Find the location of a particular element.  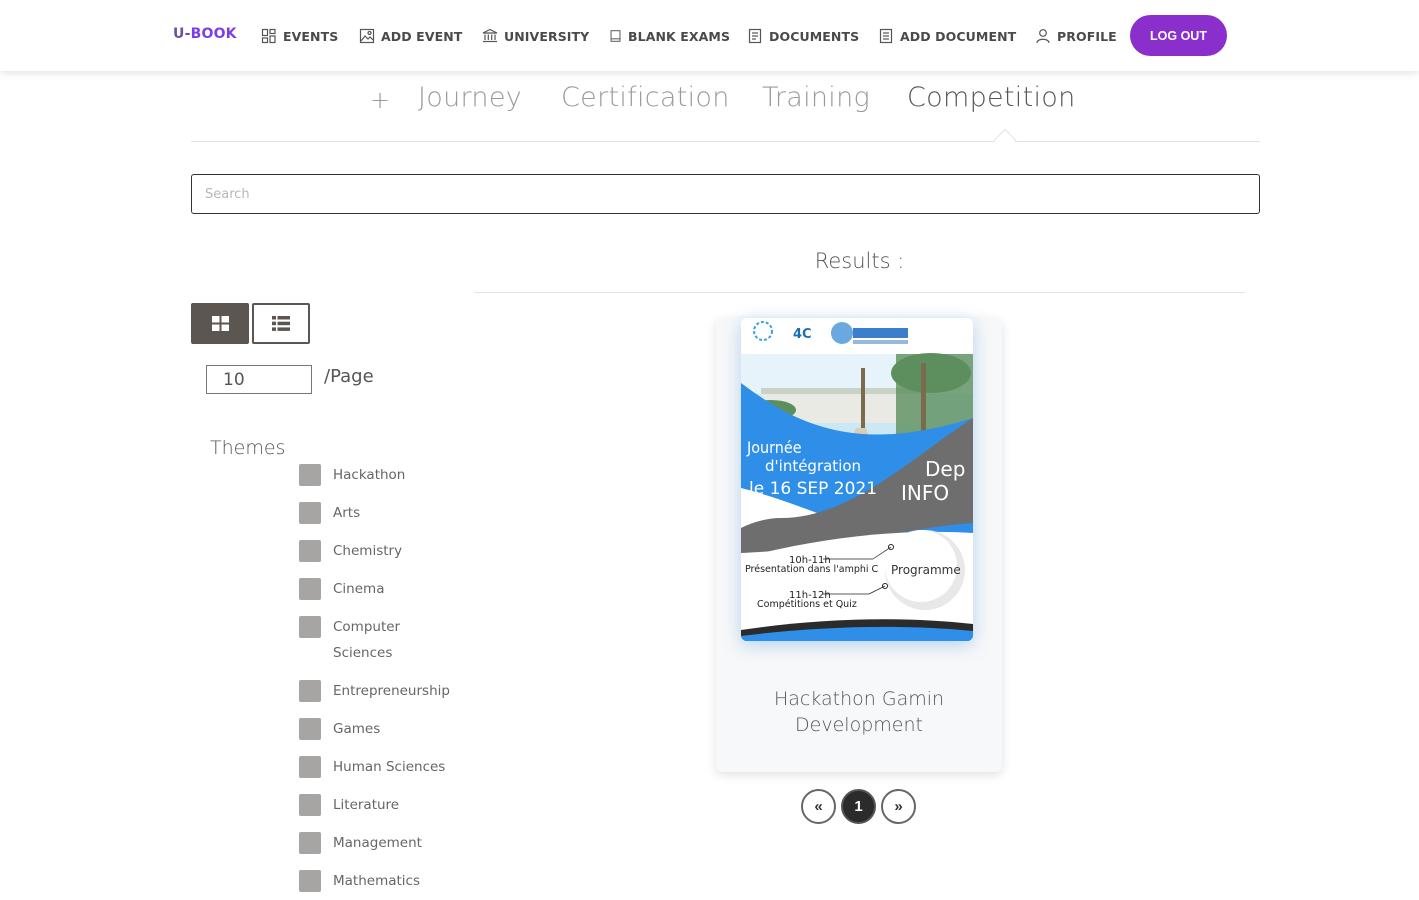

tab-training: Training is located at coordinates (816, 97).